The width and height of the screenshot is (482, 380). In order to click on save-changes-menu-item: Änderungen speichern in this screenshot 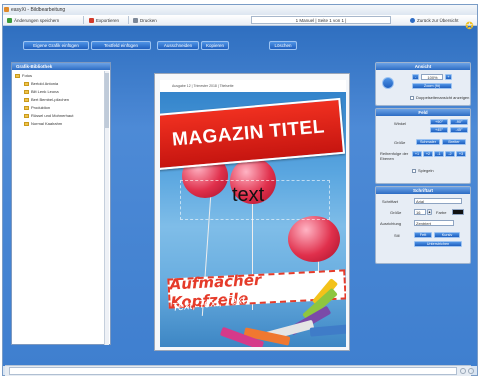, I will do `click(33, 20)`.